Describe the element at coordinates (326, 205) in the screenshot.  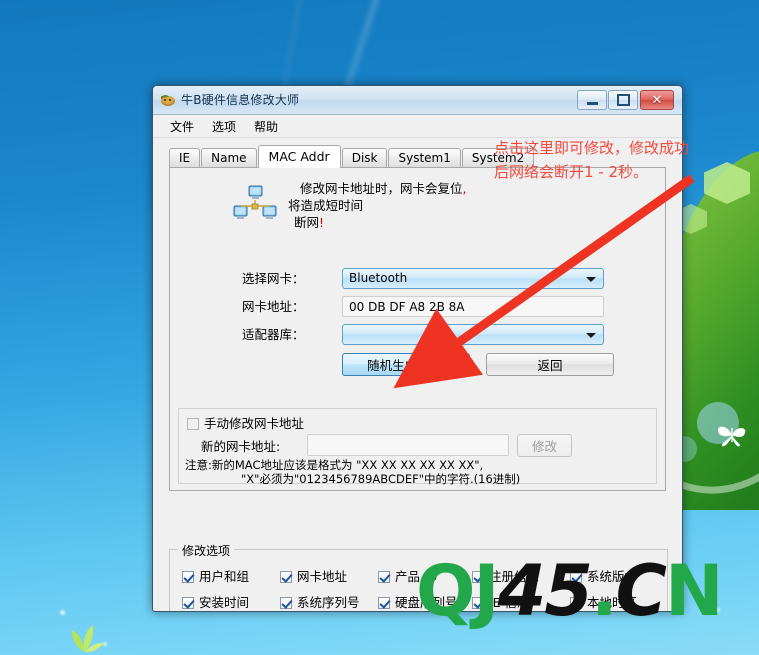
I see `warning-line-2: 将造成短时间` at that location.